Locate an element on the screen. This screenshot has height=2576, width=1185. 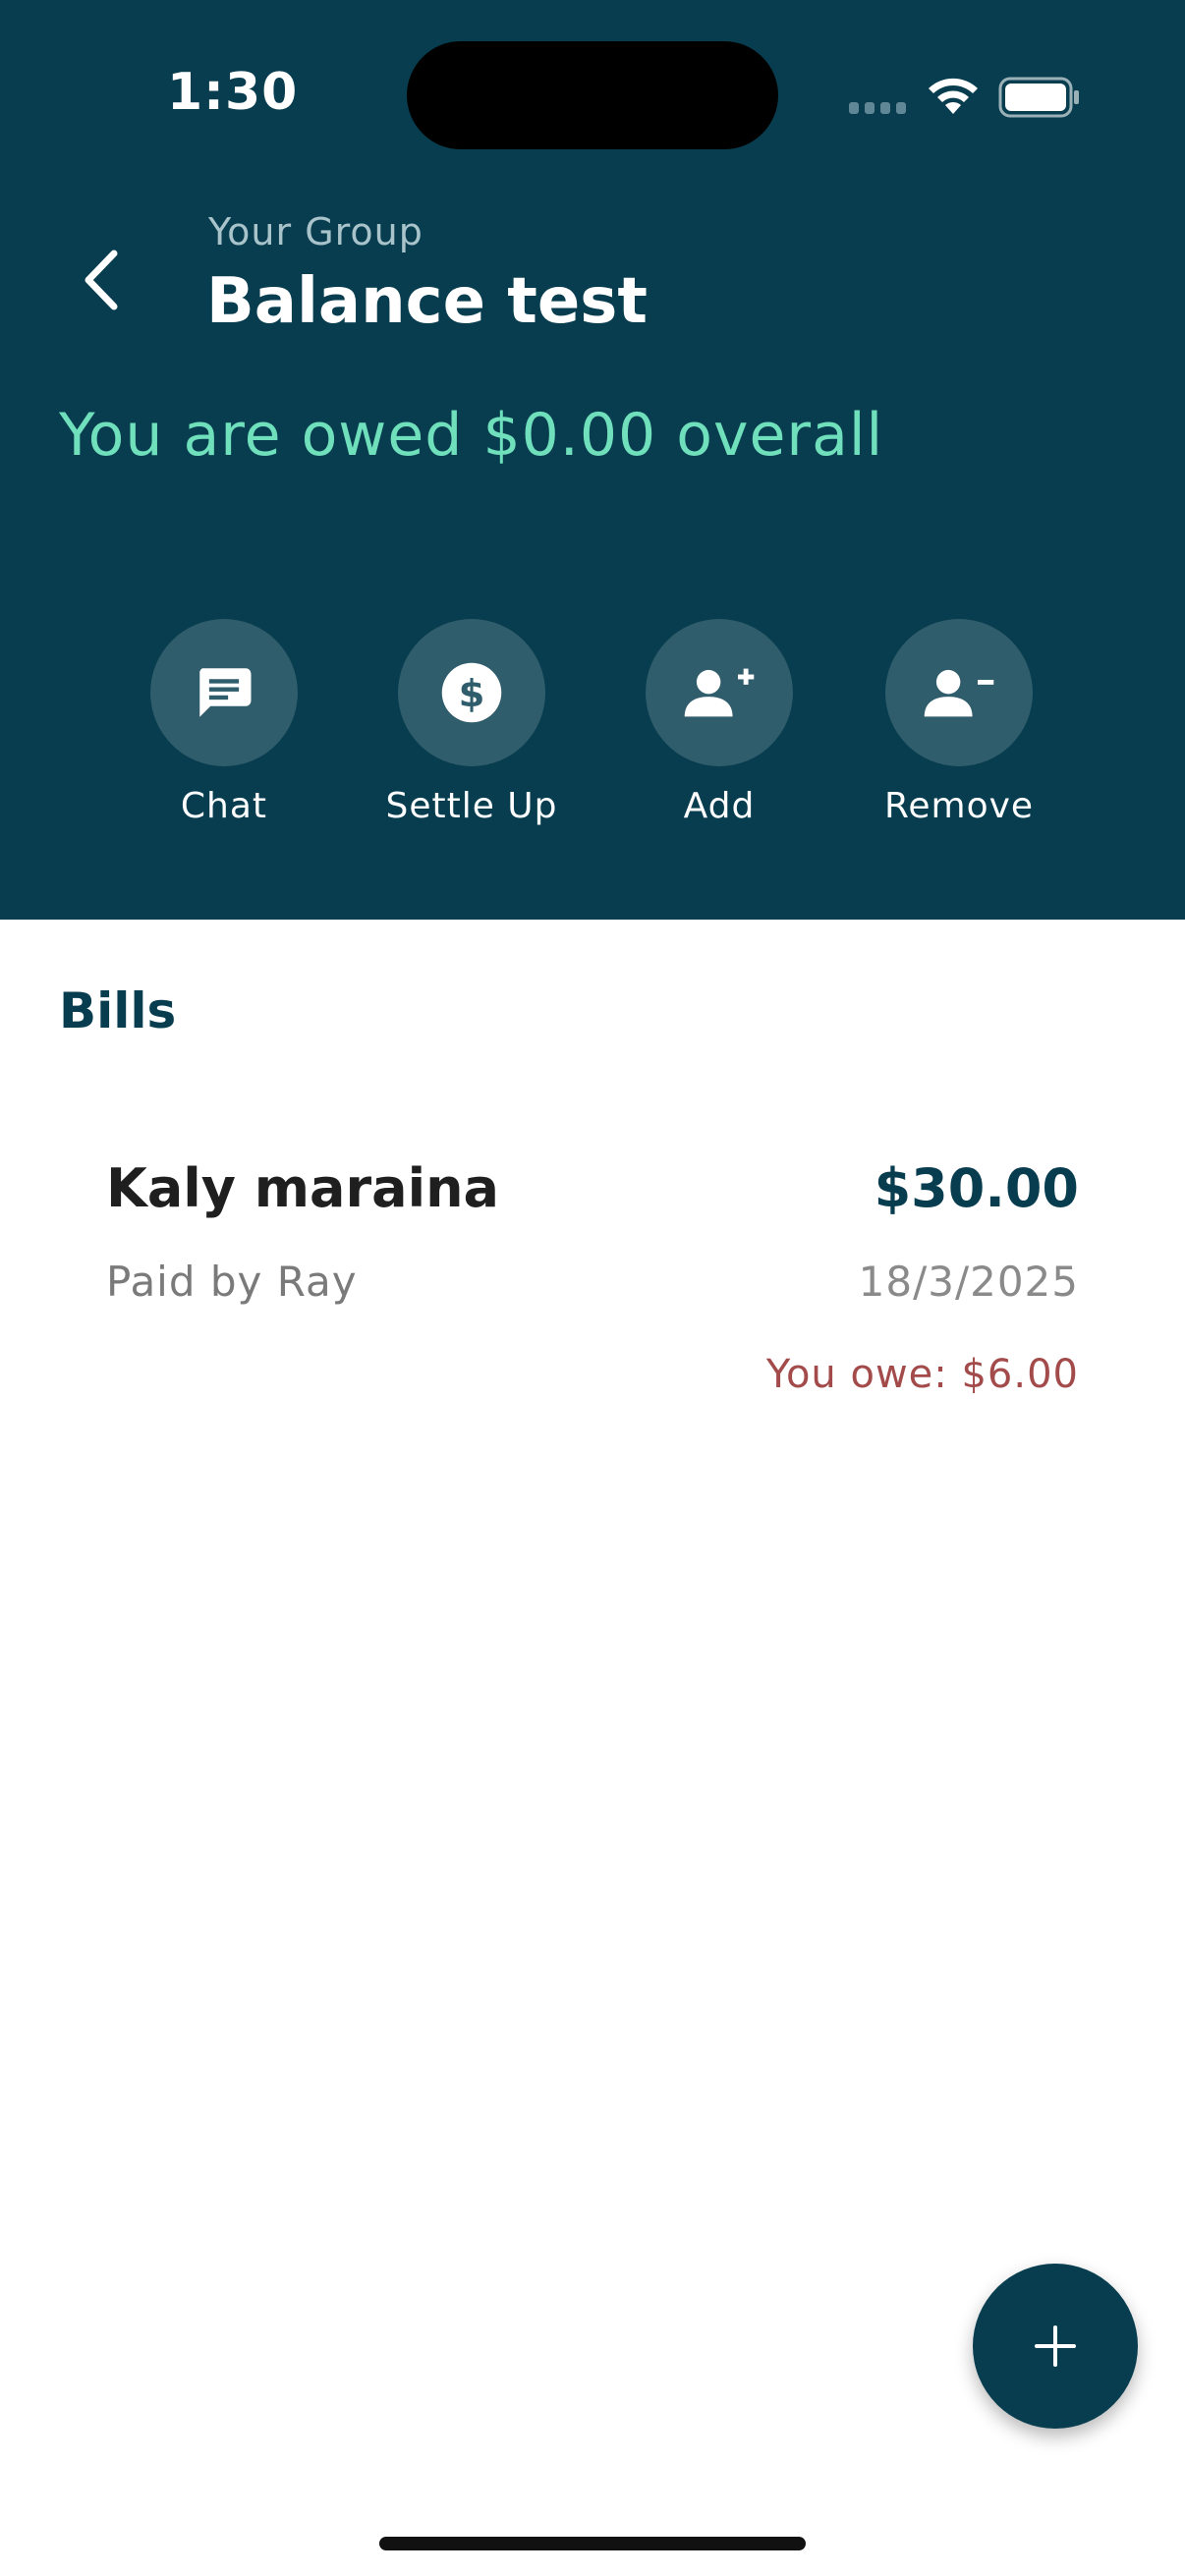
back-button is located at coordinates (100, 280).